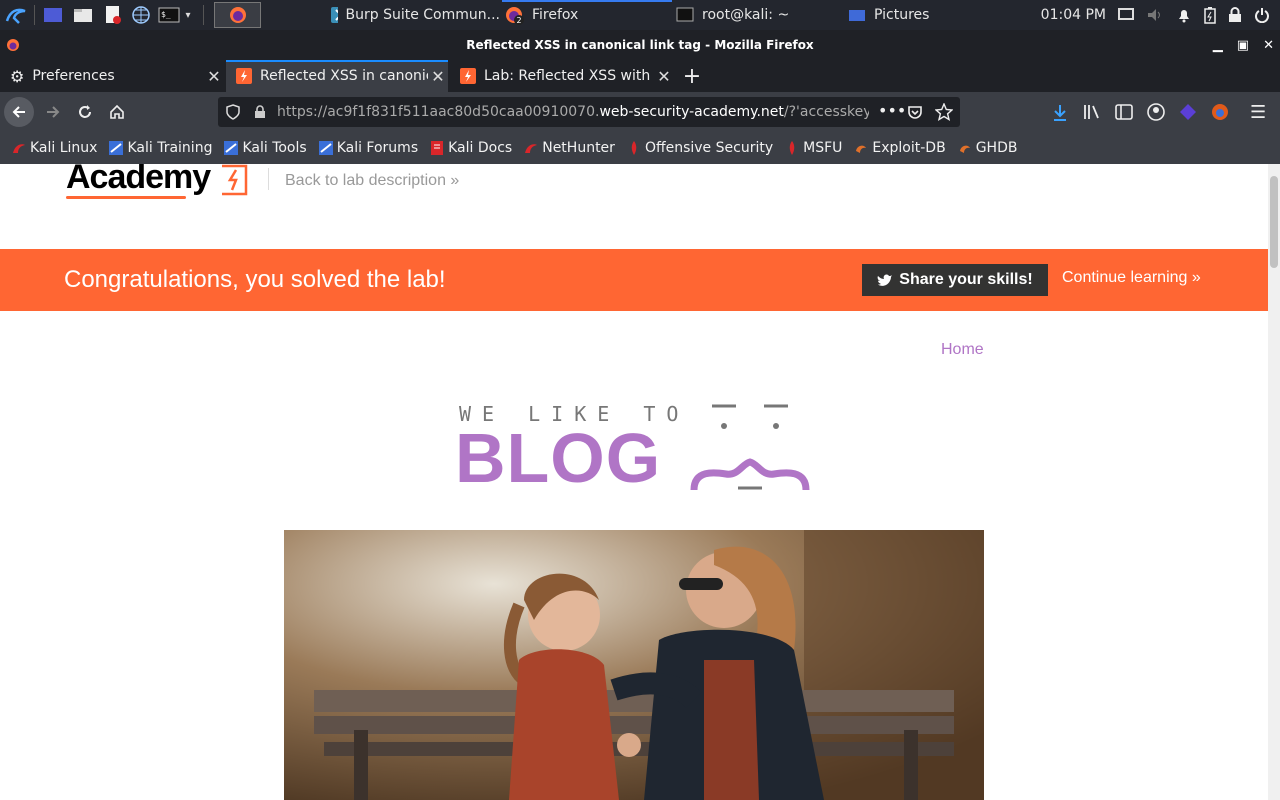 This screenshot has width=1280, height=800. I want to click on shield-icon, so click(233, 112).